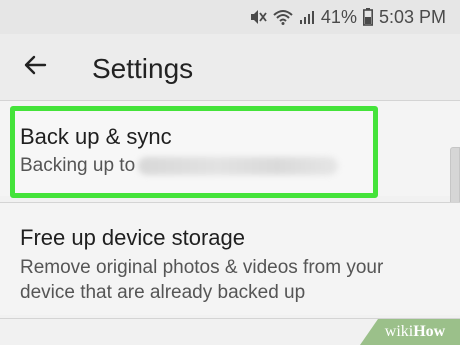 This screenshot has width=460, height=345. What do you see at coordinates (410, 332) in the screenshot?
I see `wikihow-watermark: wiki How` at bounding box center [410, 332].